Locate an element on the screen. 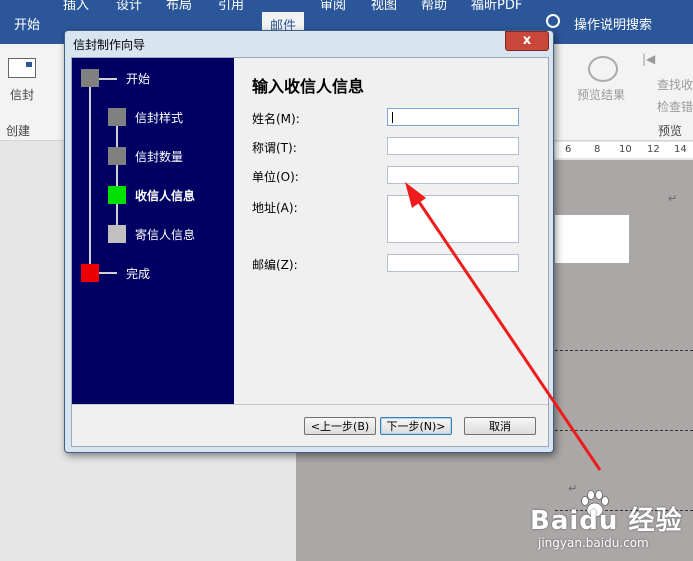 This screenshot has width=693, height=561. preview-results-icon is located at coordinates (603, 69).